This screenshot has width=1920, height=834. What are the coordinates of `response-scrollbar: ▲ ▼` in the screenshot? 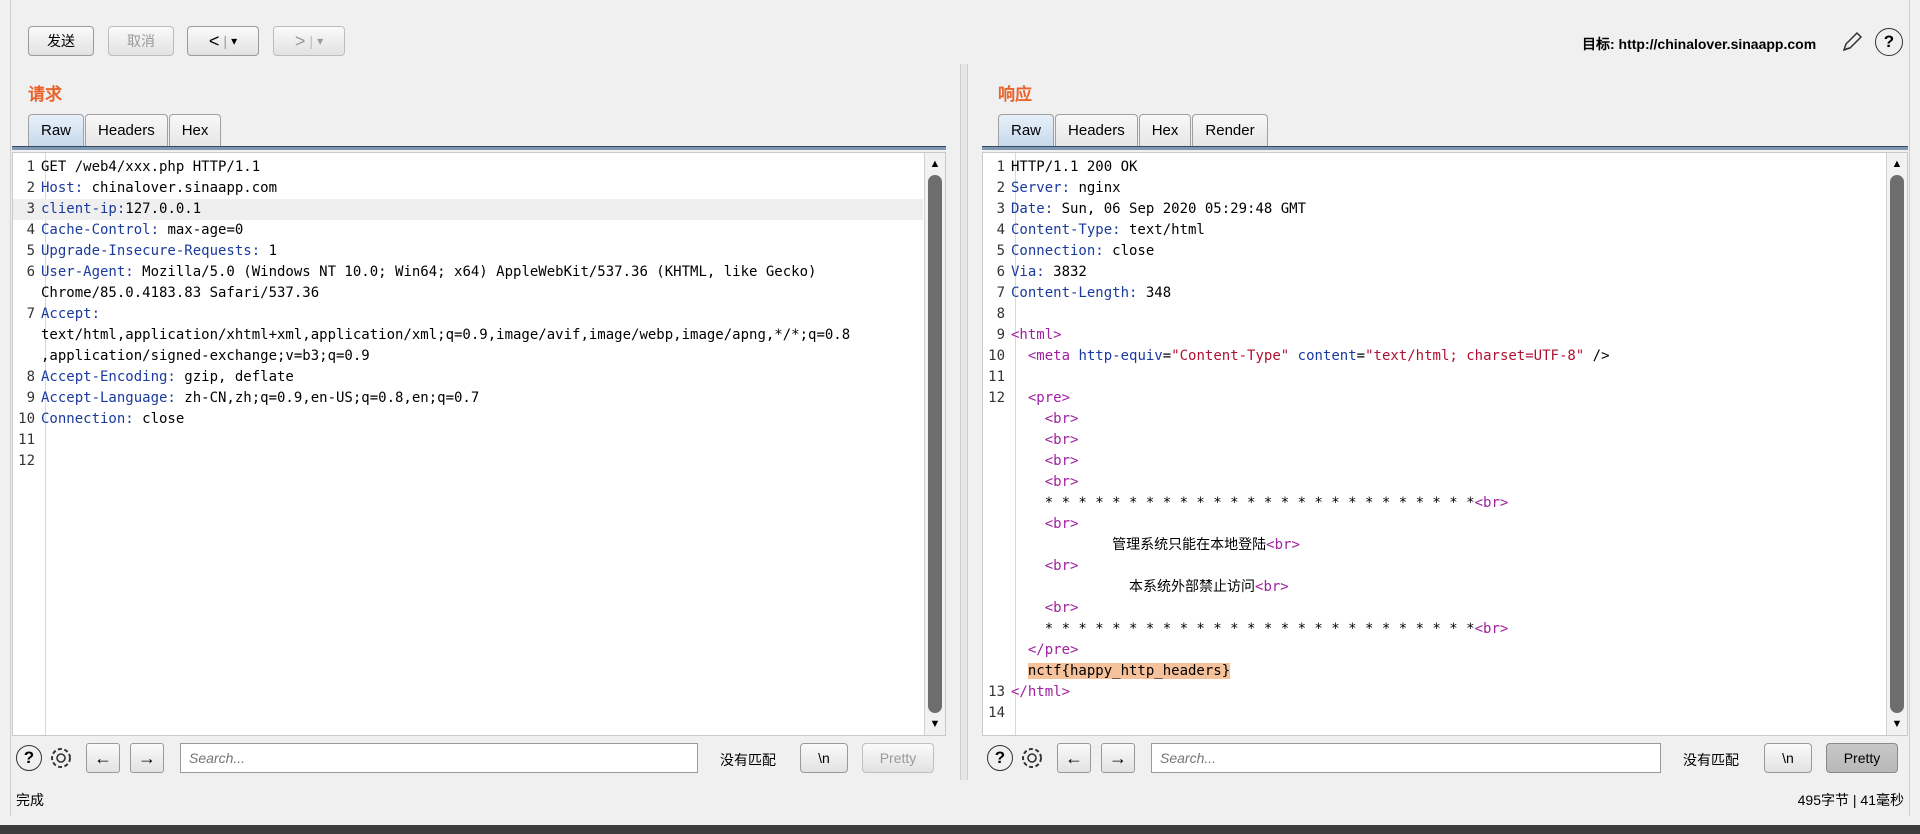 It's located at (1896, 444).